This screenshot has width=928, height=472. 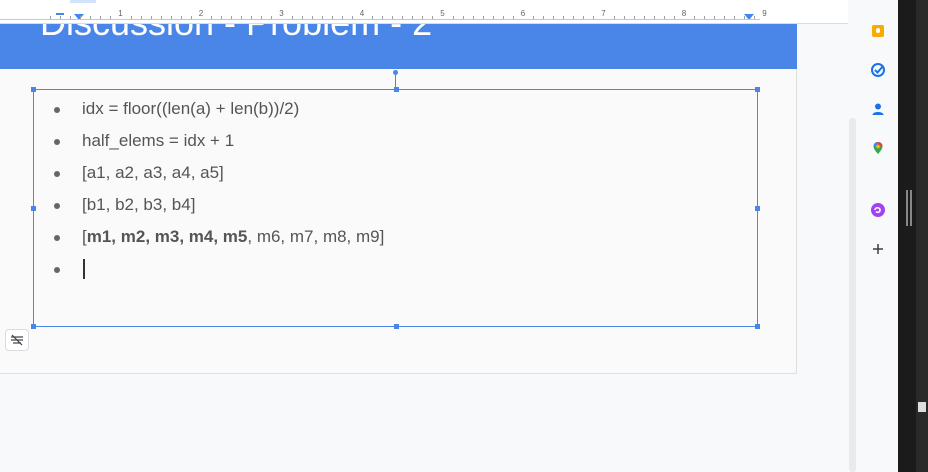 I want to click on list-item, so click(x=384, y=270).